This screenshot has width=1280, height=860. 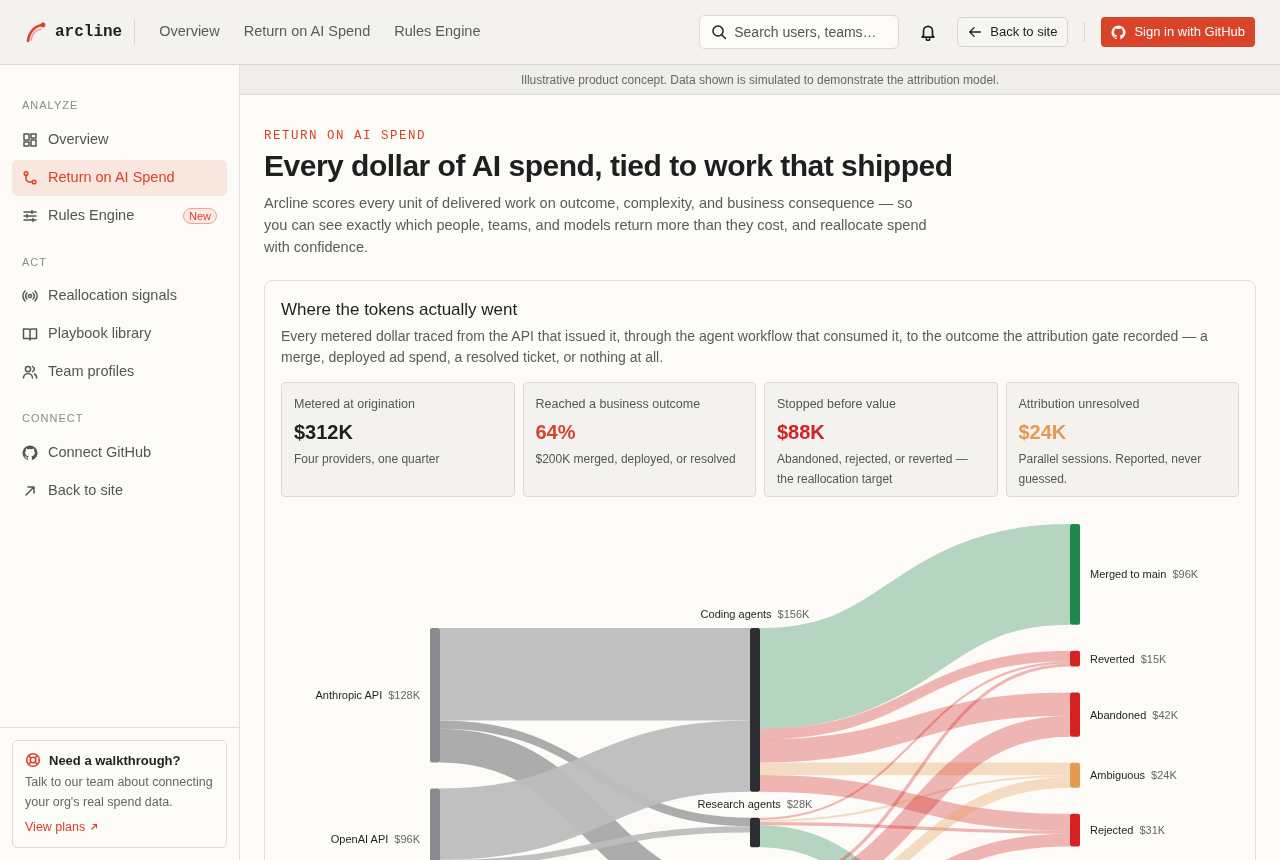 What do you see at coordinates (1128, 574) in the screenshot?
I see `node-label: Merged to main` at bounding box center [1128, 574].